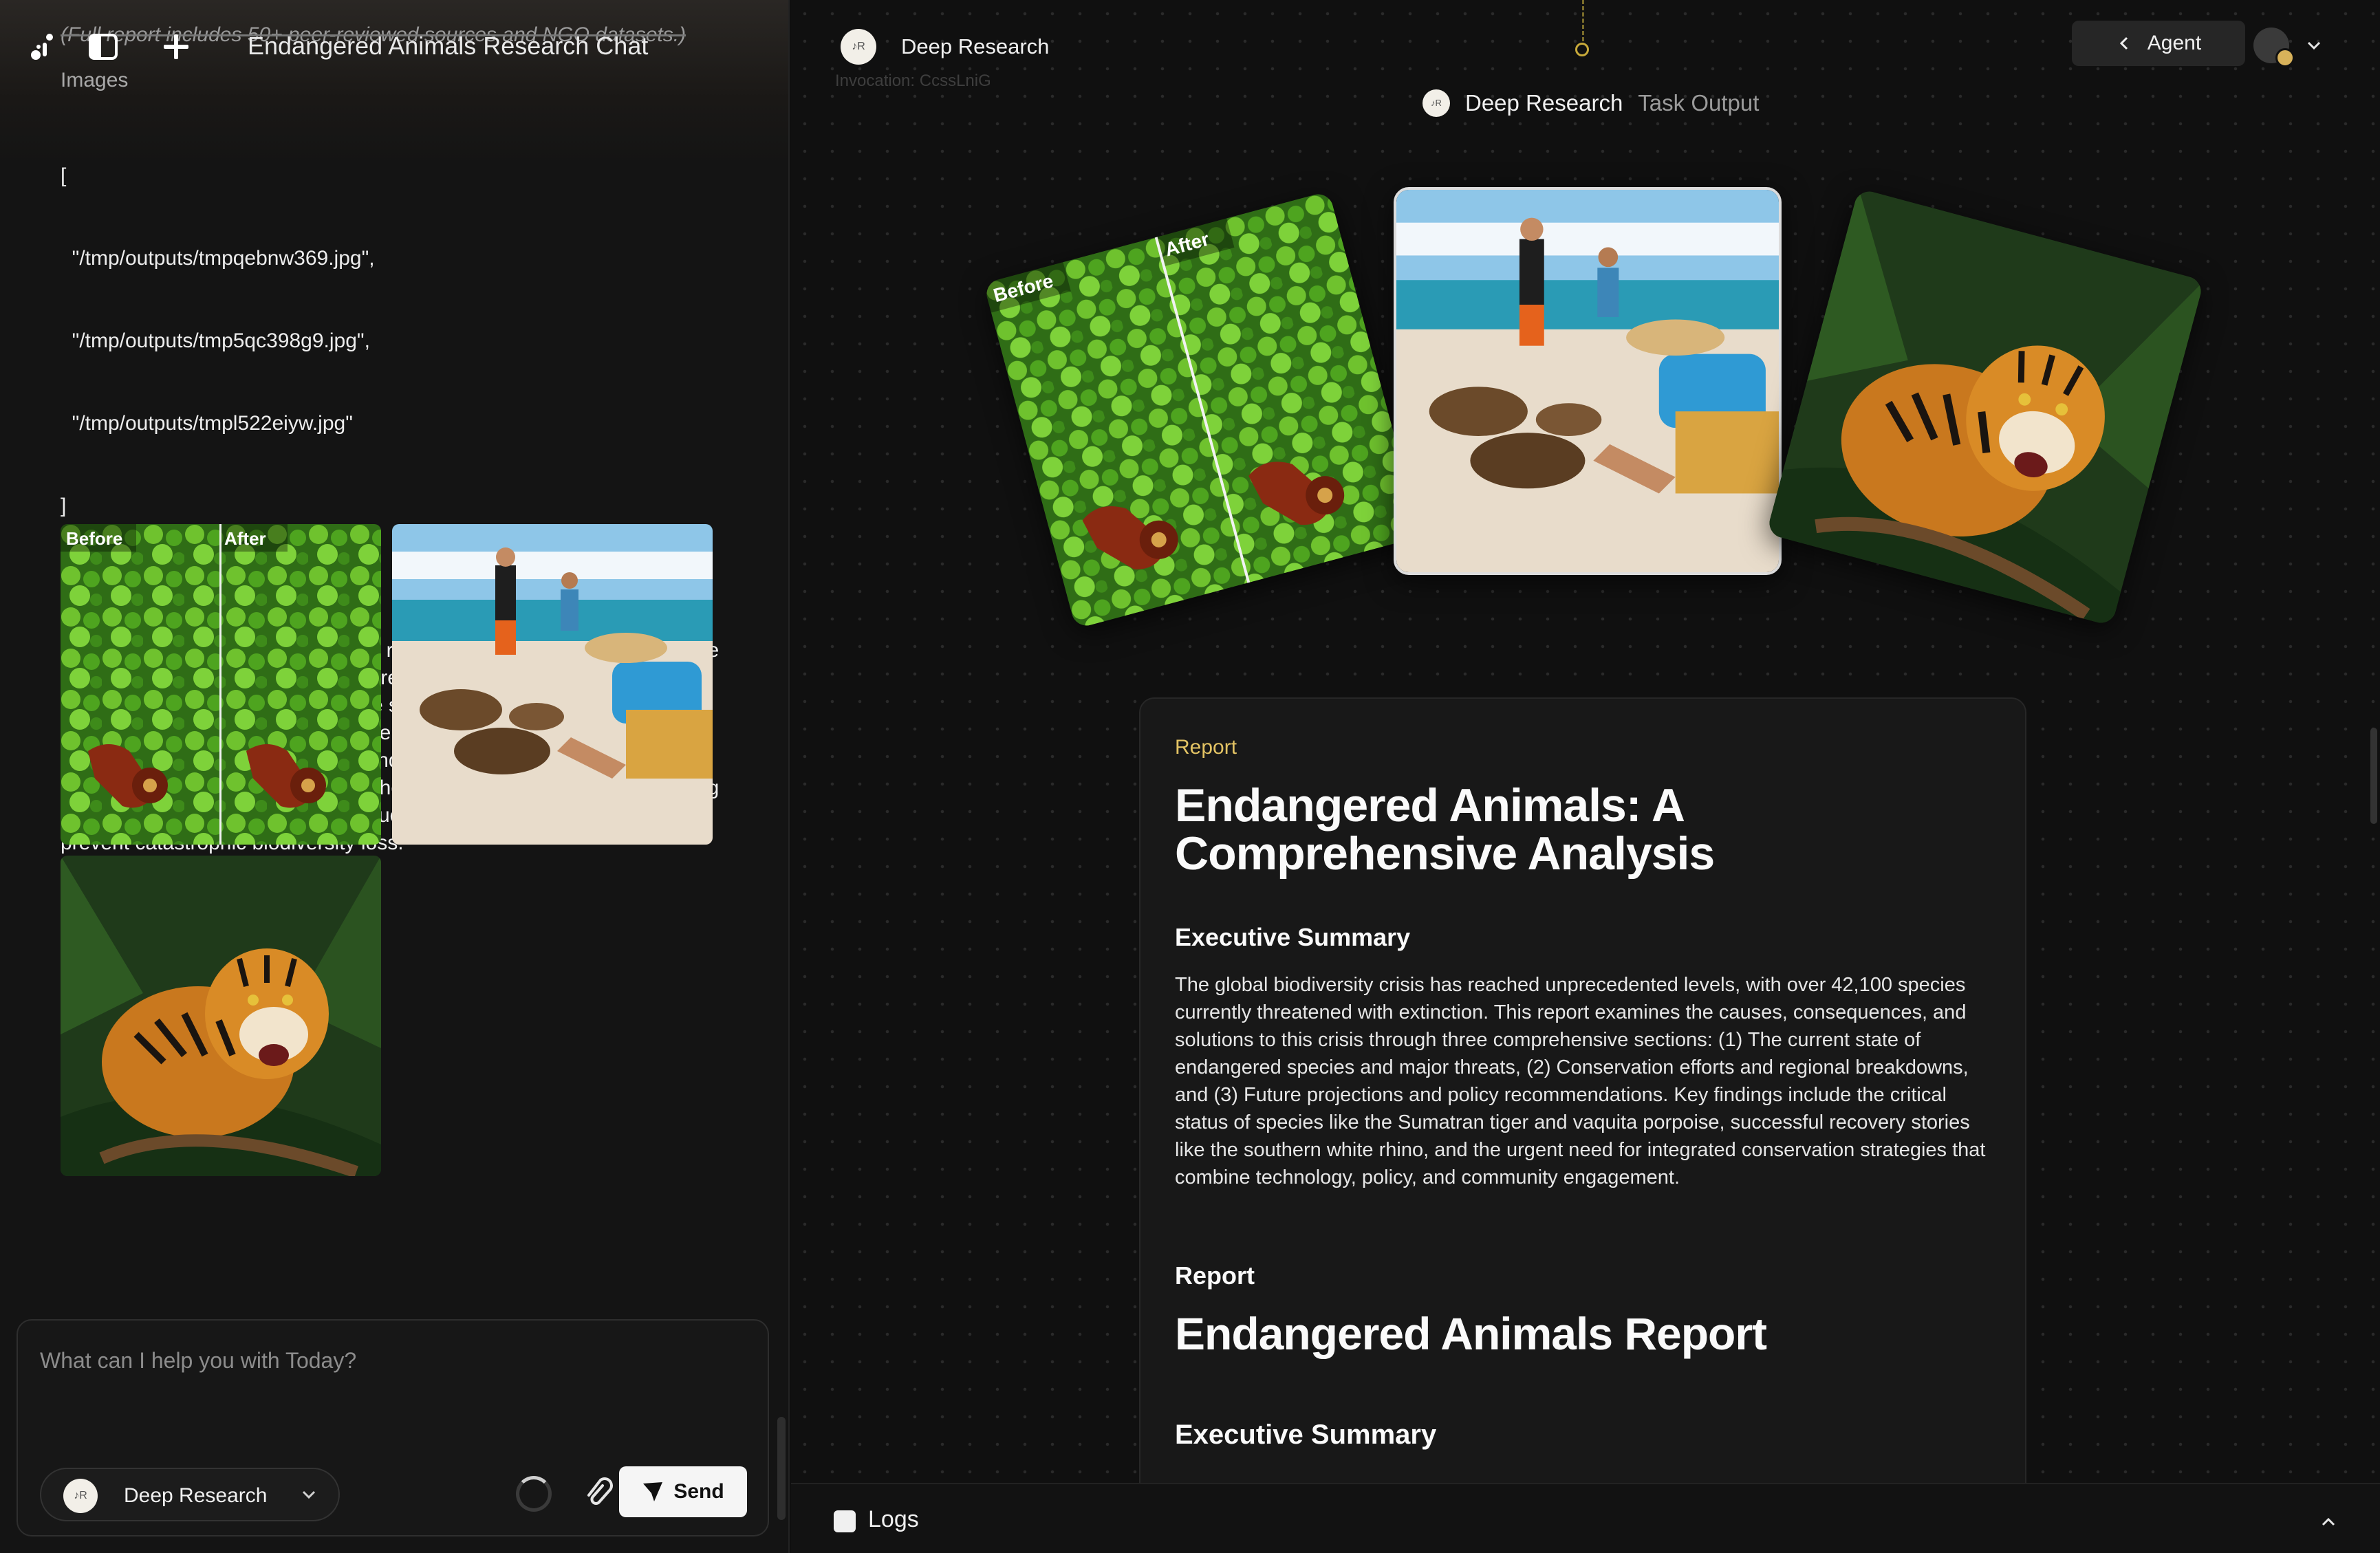 This screenshot has height=1553, width=2380. Describe the element at coordinates (1471, 1333) in the screenshot. I see `report-subtitle: Endangered Animals Report` at that location.